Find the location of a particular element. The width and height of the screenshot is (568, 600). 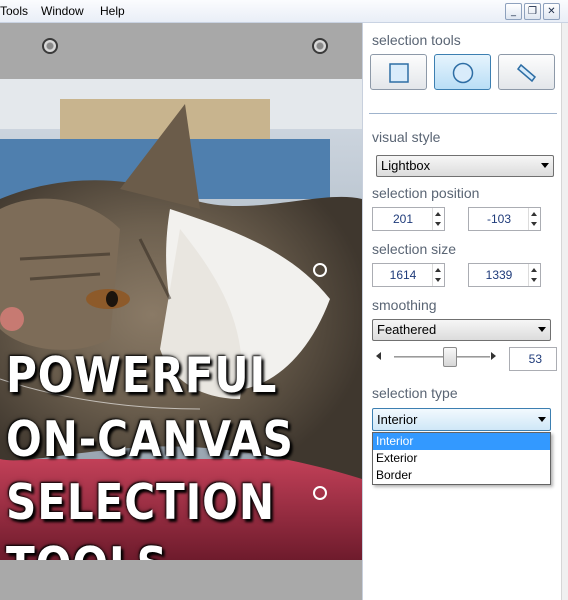

menu-help: Help is located at coordinates (112, 11).